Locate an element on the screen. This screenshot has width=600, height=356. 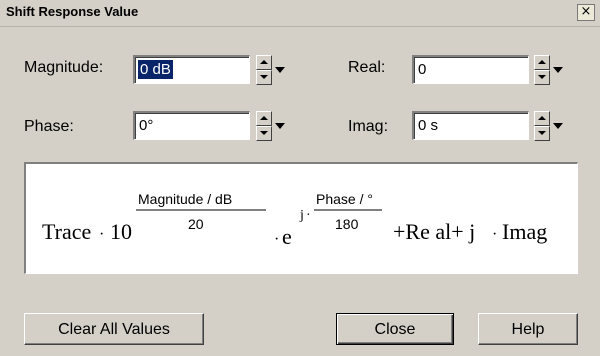
imag-spinner is located at coordinates (551, 126).